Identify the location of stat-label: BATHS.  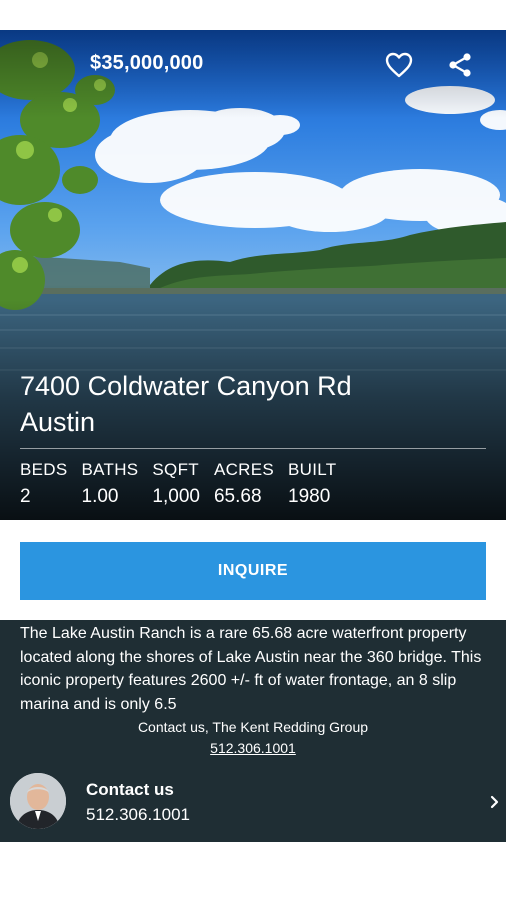
(110, 469).